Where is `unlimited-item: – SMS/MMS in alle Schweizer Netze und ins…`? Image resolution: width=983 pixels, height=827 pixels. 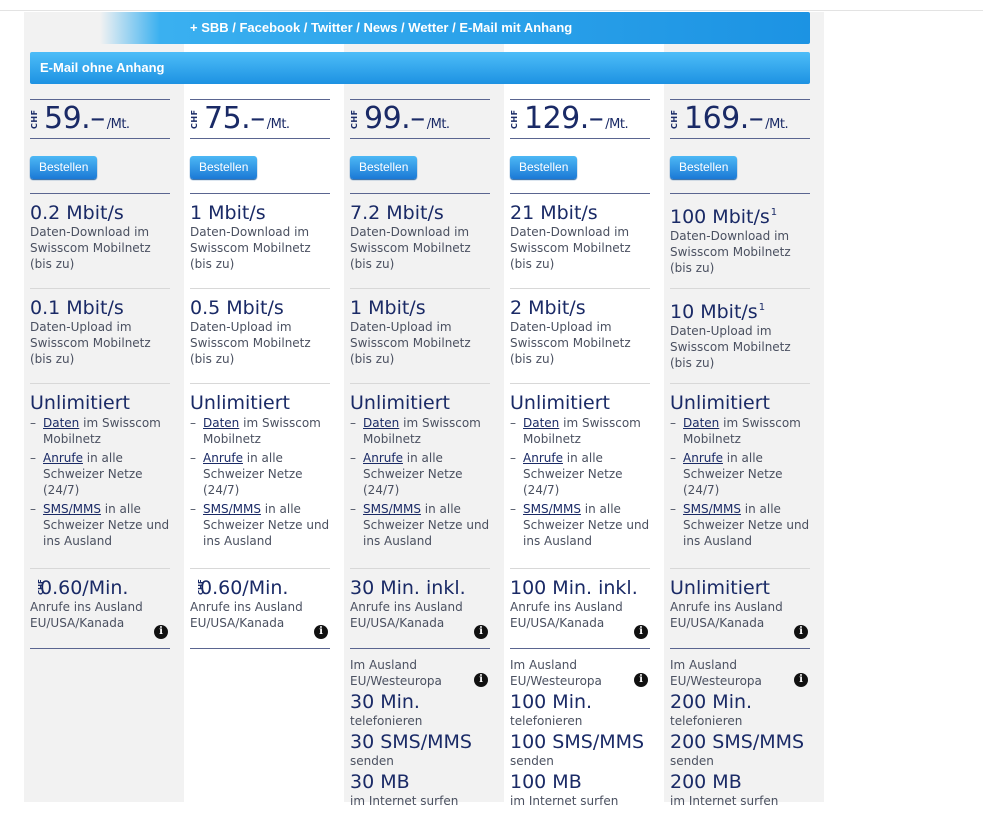 unlimited-item: – SMS/MMS in alle Schweizer Netze und ins… is located at coordinates (740, 525).